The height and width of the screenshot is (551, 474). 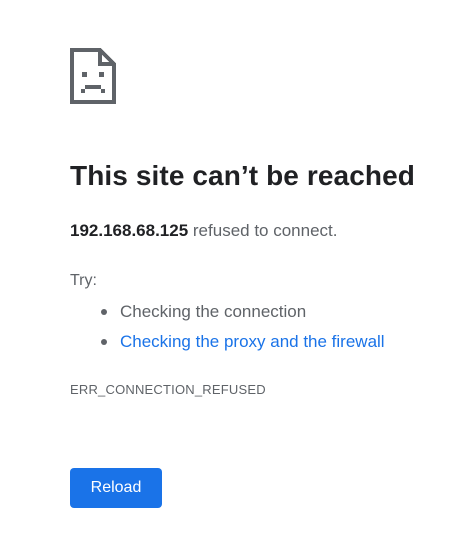 I want to click on list-item: Checking the proxy and the firewall, so click(x=227, y=344).